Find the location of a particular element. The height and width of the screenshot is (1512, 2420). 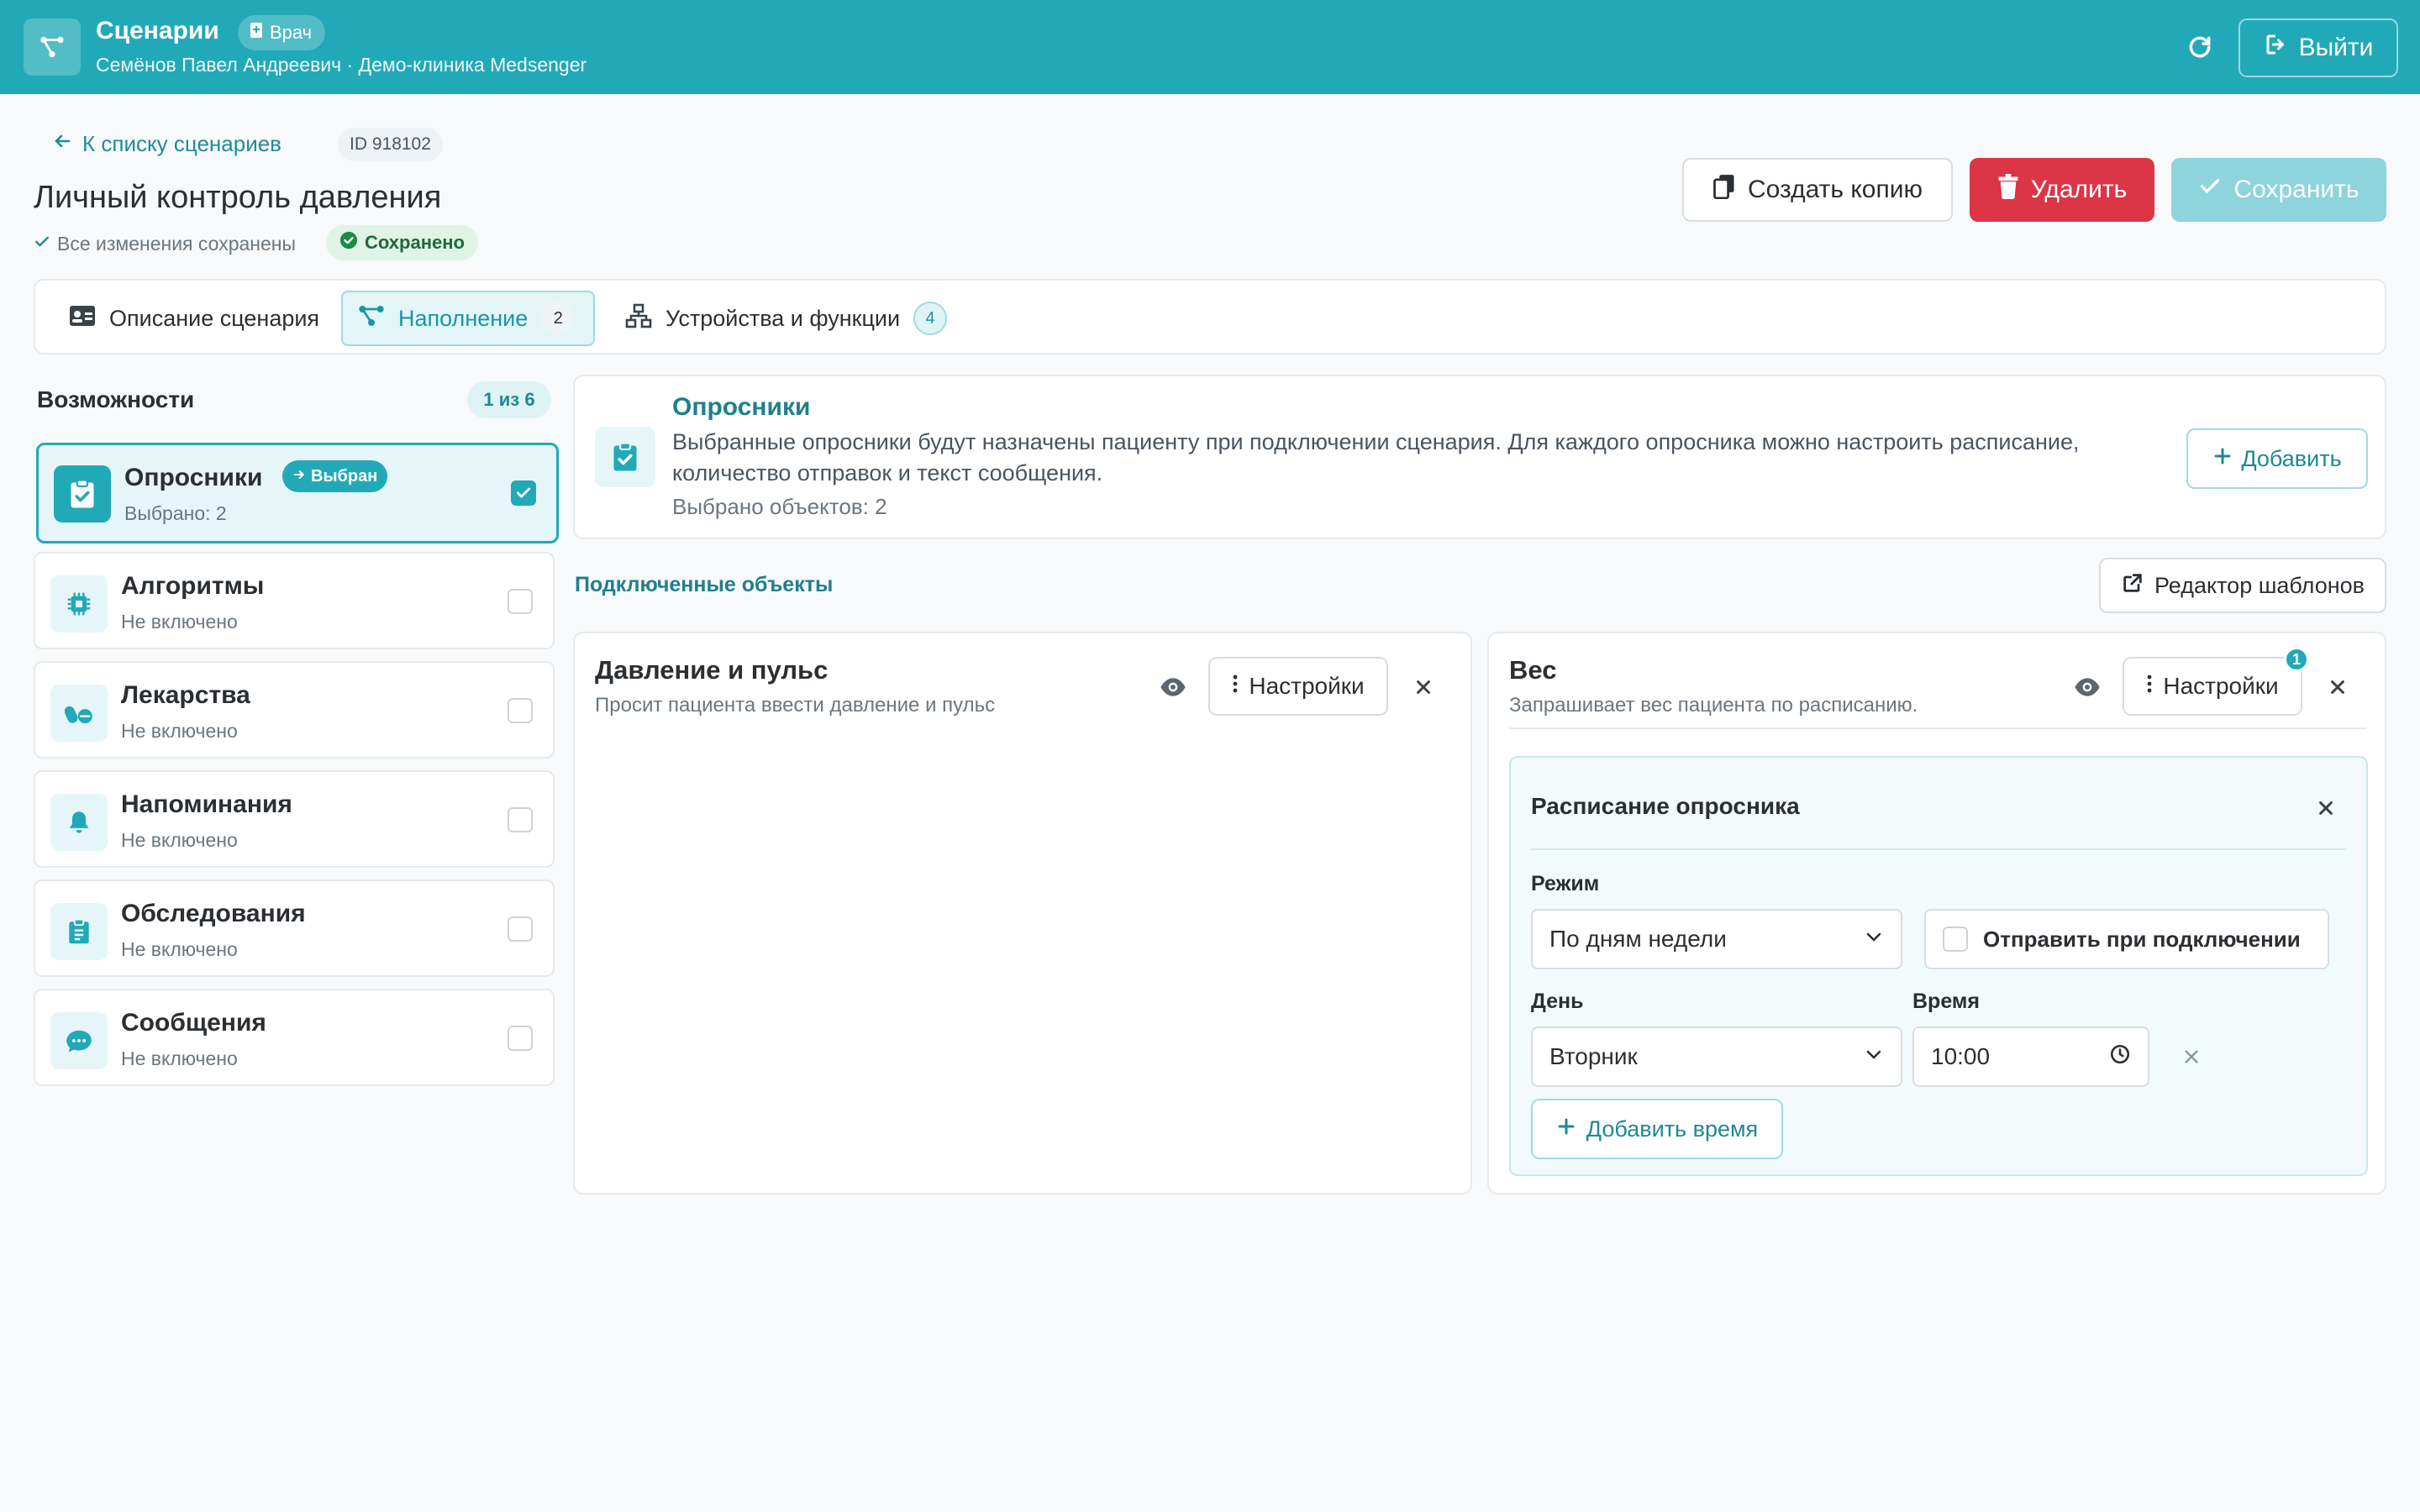

checkbox-square is located at coordinates (1955, 939).